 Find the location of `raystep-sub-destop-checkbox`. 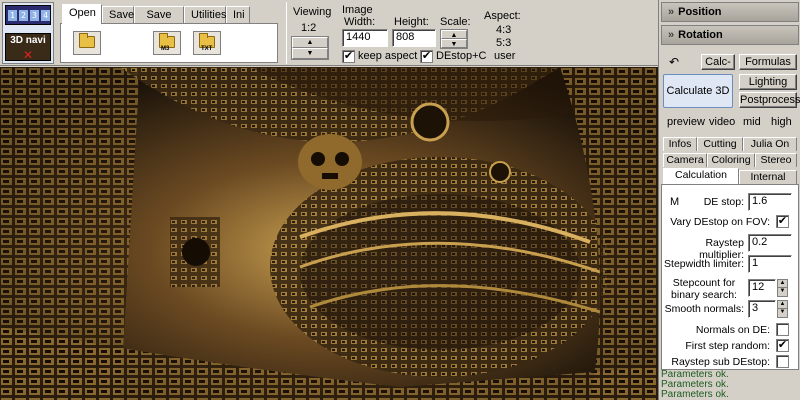

raystep-sub-destop-checkbox is located at coordinates (782, 361).